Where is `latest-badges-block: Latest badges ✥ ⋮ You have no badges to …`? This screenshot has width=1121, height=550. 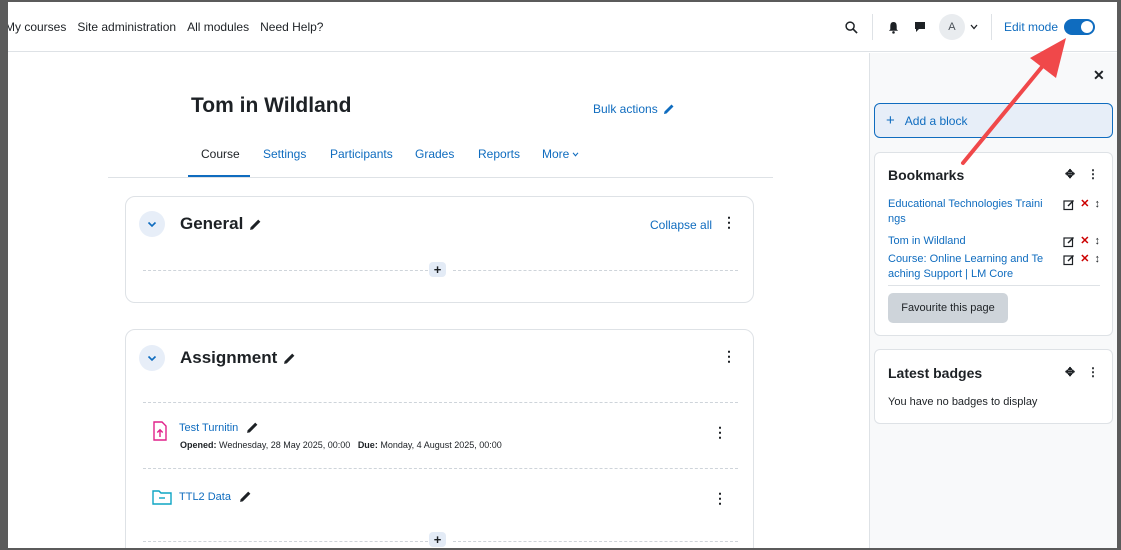 latest-badges-block: Latest badges ✥ ⋮ You have no badges to … is located at coordinates (993, 386).